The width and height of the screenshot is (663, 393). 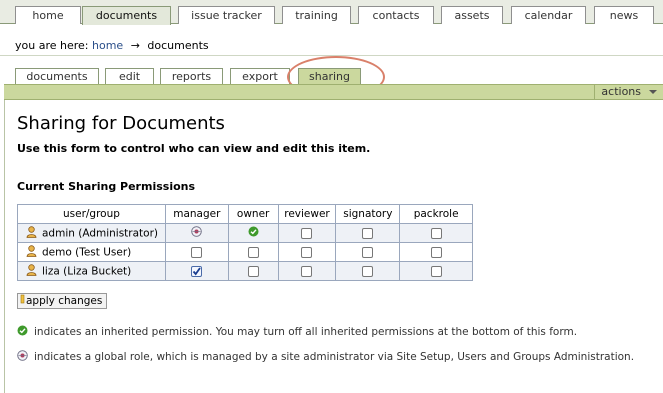 I want to click on page-title: Sharing for Documents, so click(x=121, y=123).